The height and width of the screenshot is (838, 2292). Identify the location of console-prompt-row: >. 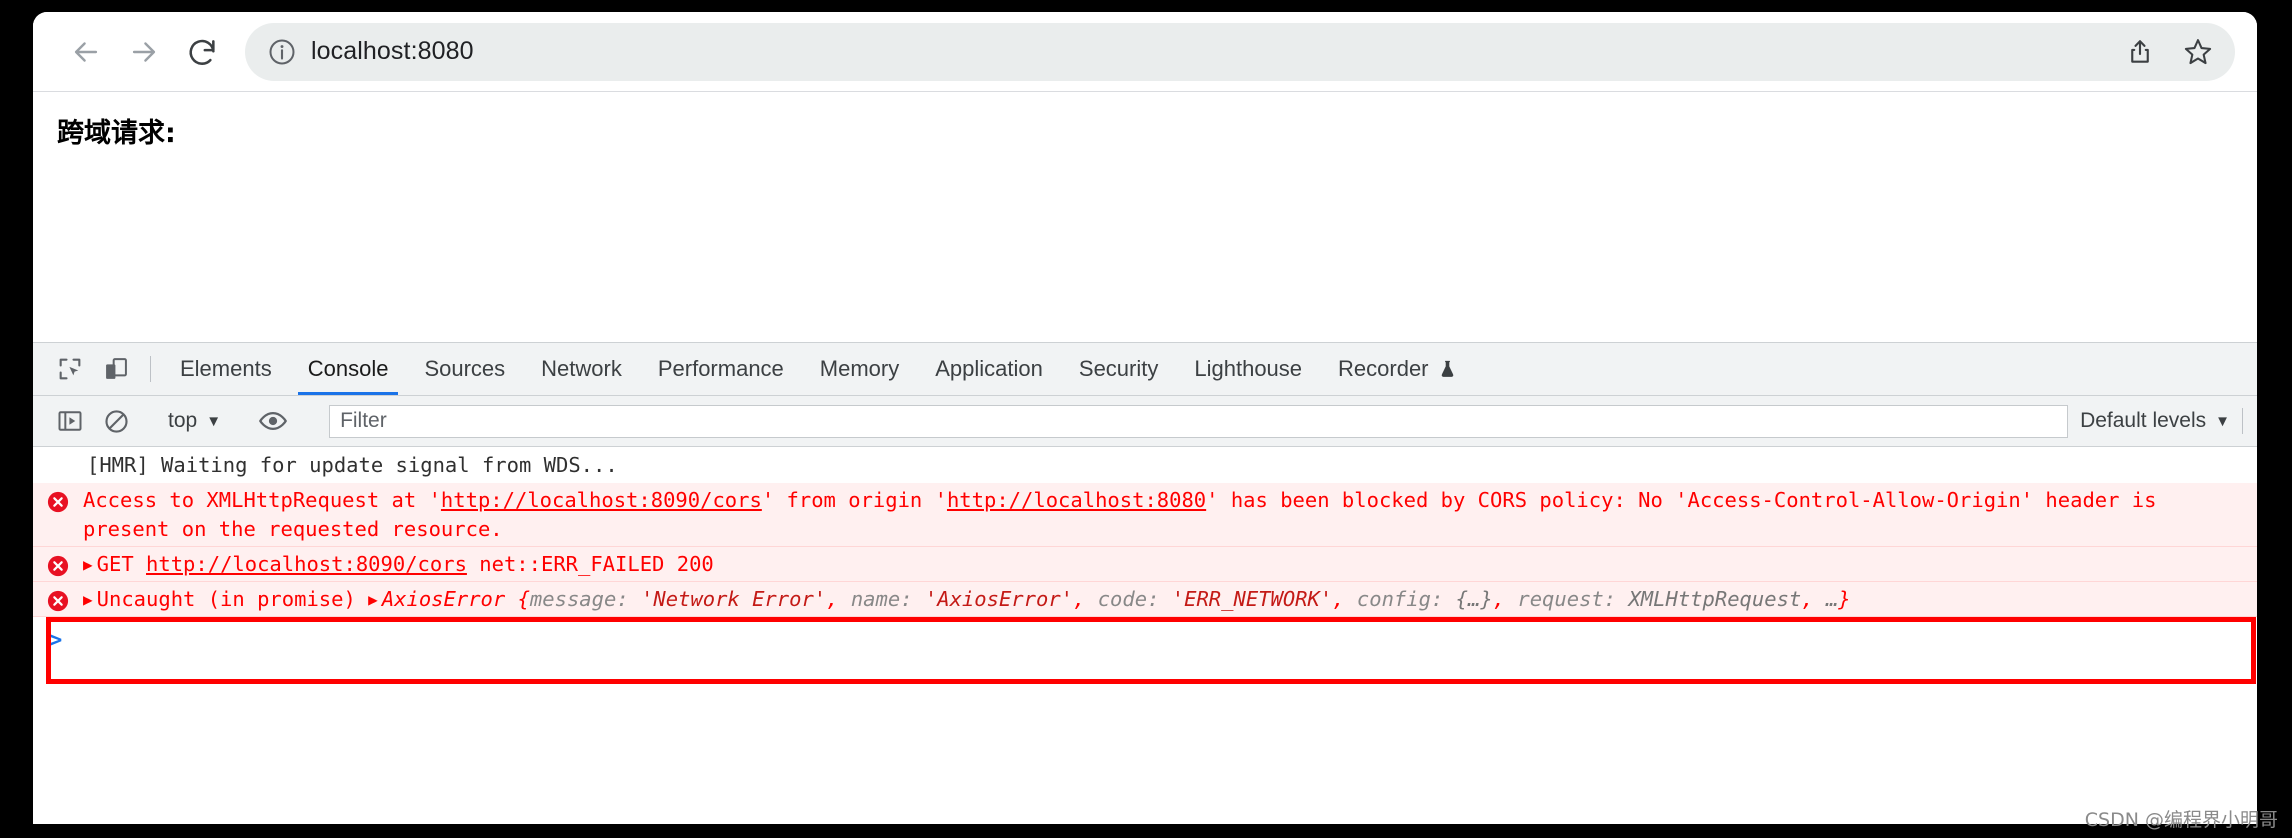
(1145, 637).